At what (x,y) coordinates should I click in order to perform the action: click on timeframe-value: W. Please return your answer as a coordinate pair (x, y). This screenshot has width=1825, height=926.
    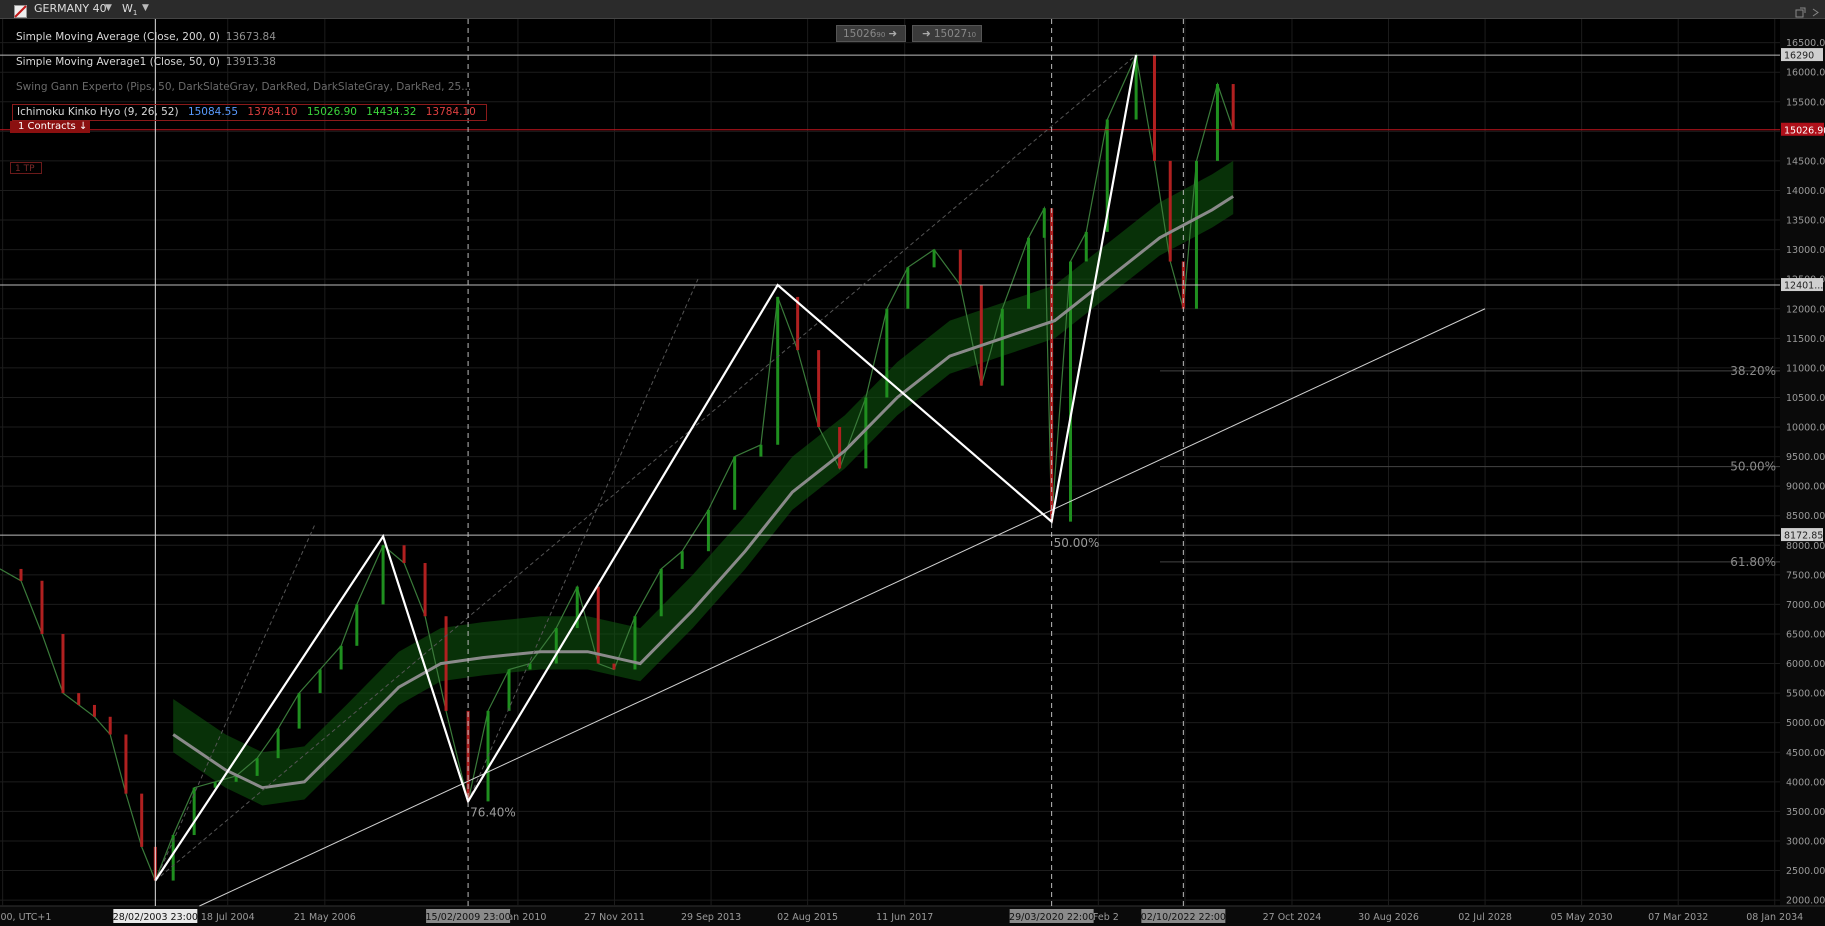
    Looking at the image, I should click on (127, 8).